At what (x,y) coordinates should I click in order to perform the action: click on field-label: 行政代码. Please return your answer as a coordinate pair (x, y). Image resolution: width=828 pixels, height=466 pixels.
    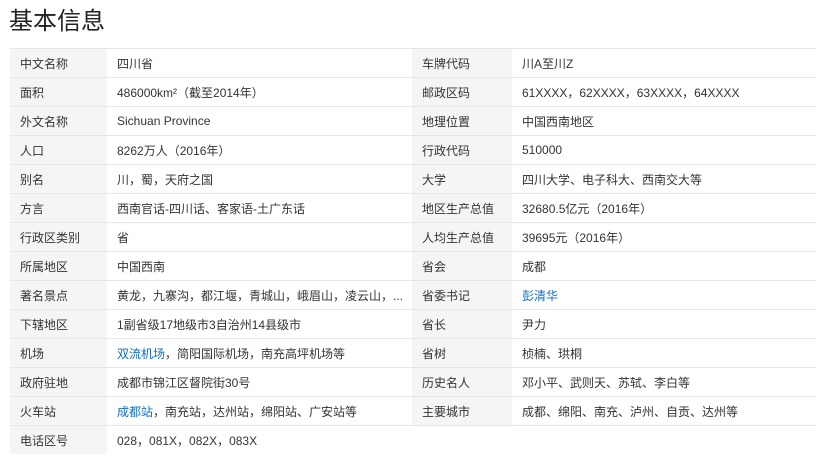
    Looking at the image, I should click on (462, 150).